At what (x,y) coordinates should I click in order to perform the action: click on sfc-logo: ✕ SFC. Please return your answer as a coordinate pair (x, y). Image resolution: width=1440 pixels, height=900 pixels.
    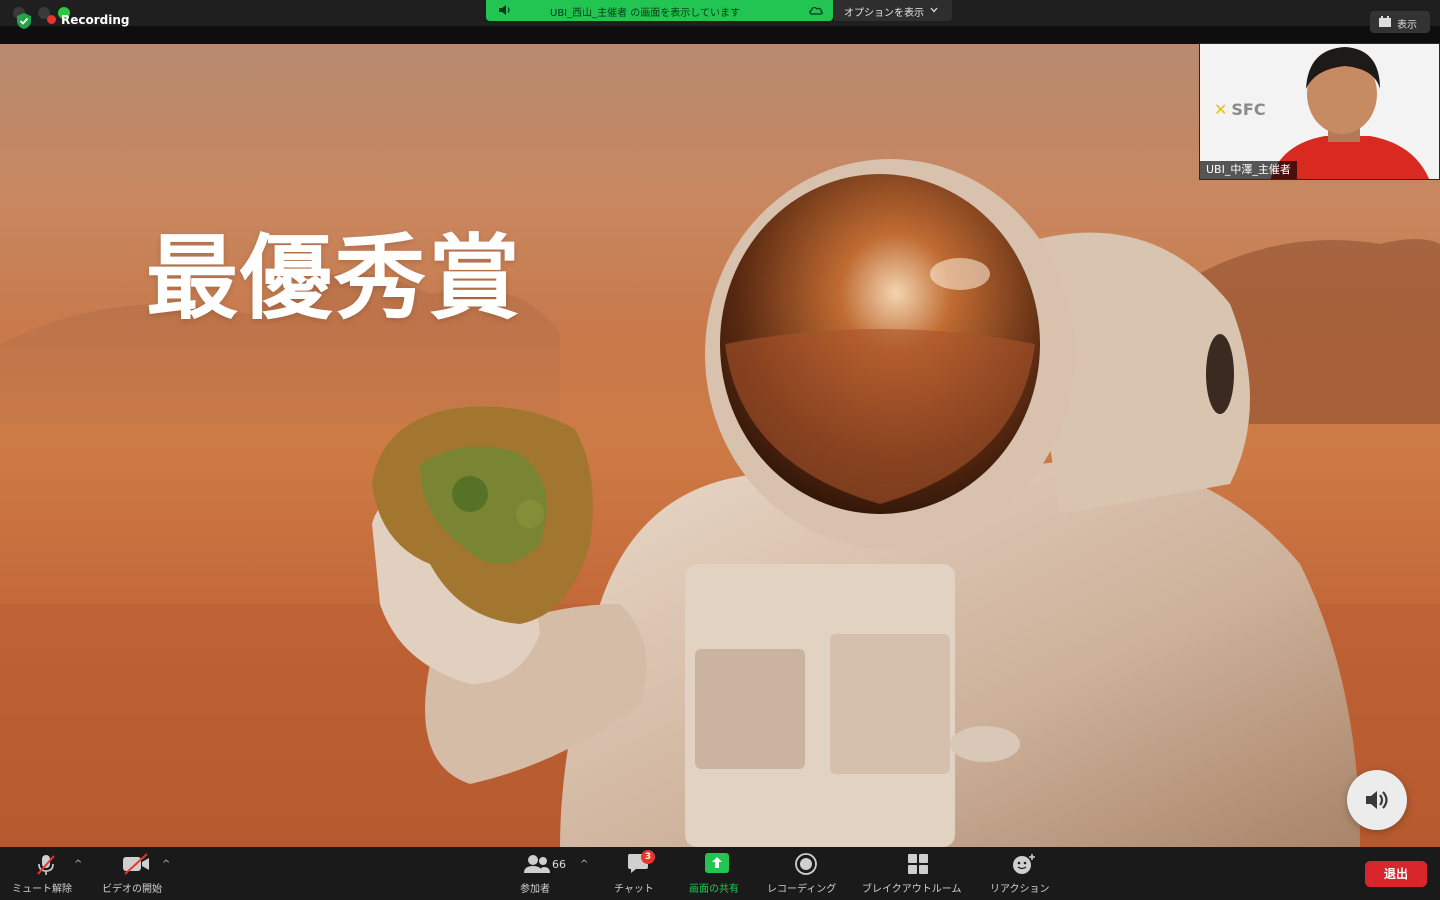
    Looking at the image, I should click on (1240, 109).